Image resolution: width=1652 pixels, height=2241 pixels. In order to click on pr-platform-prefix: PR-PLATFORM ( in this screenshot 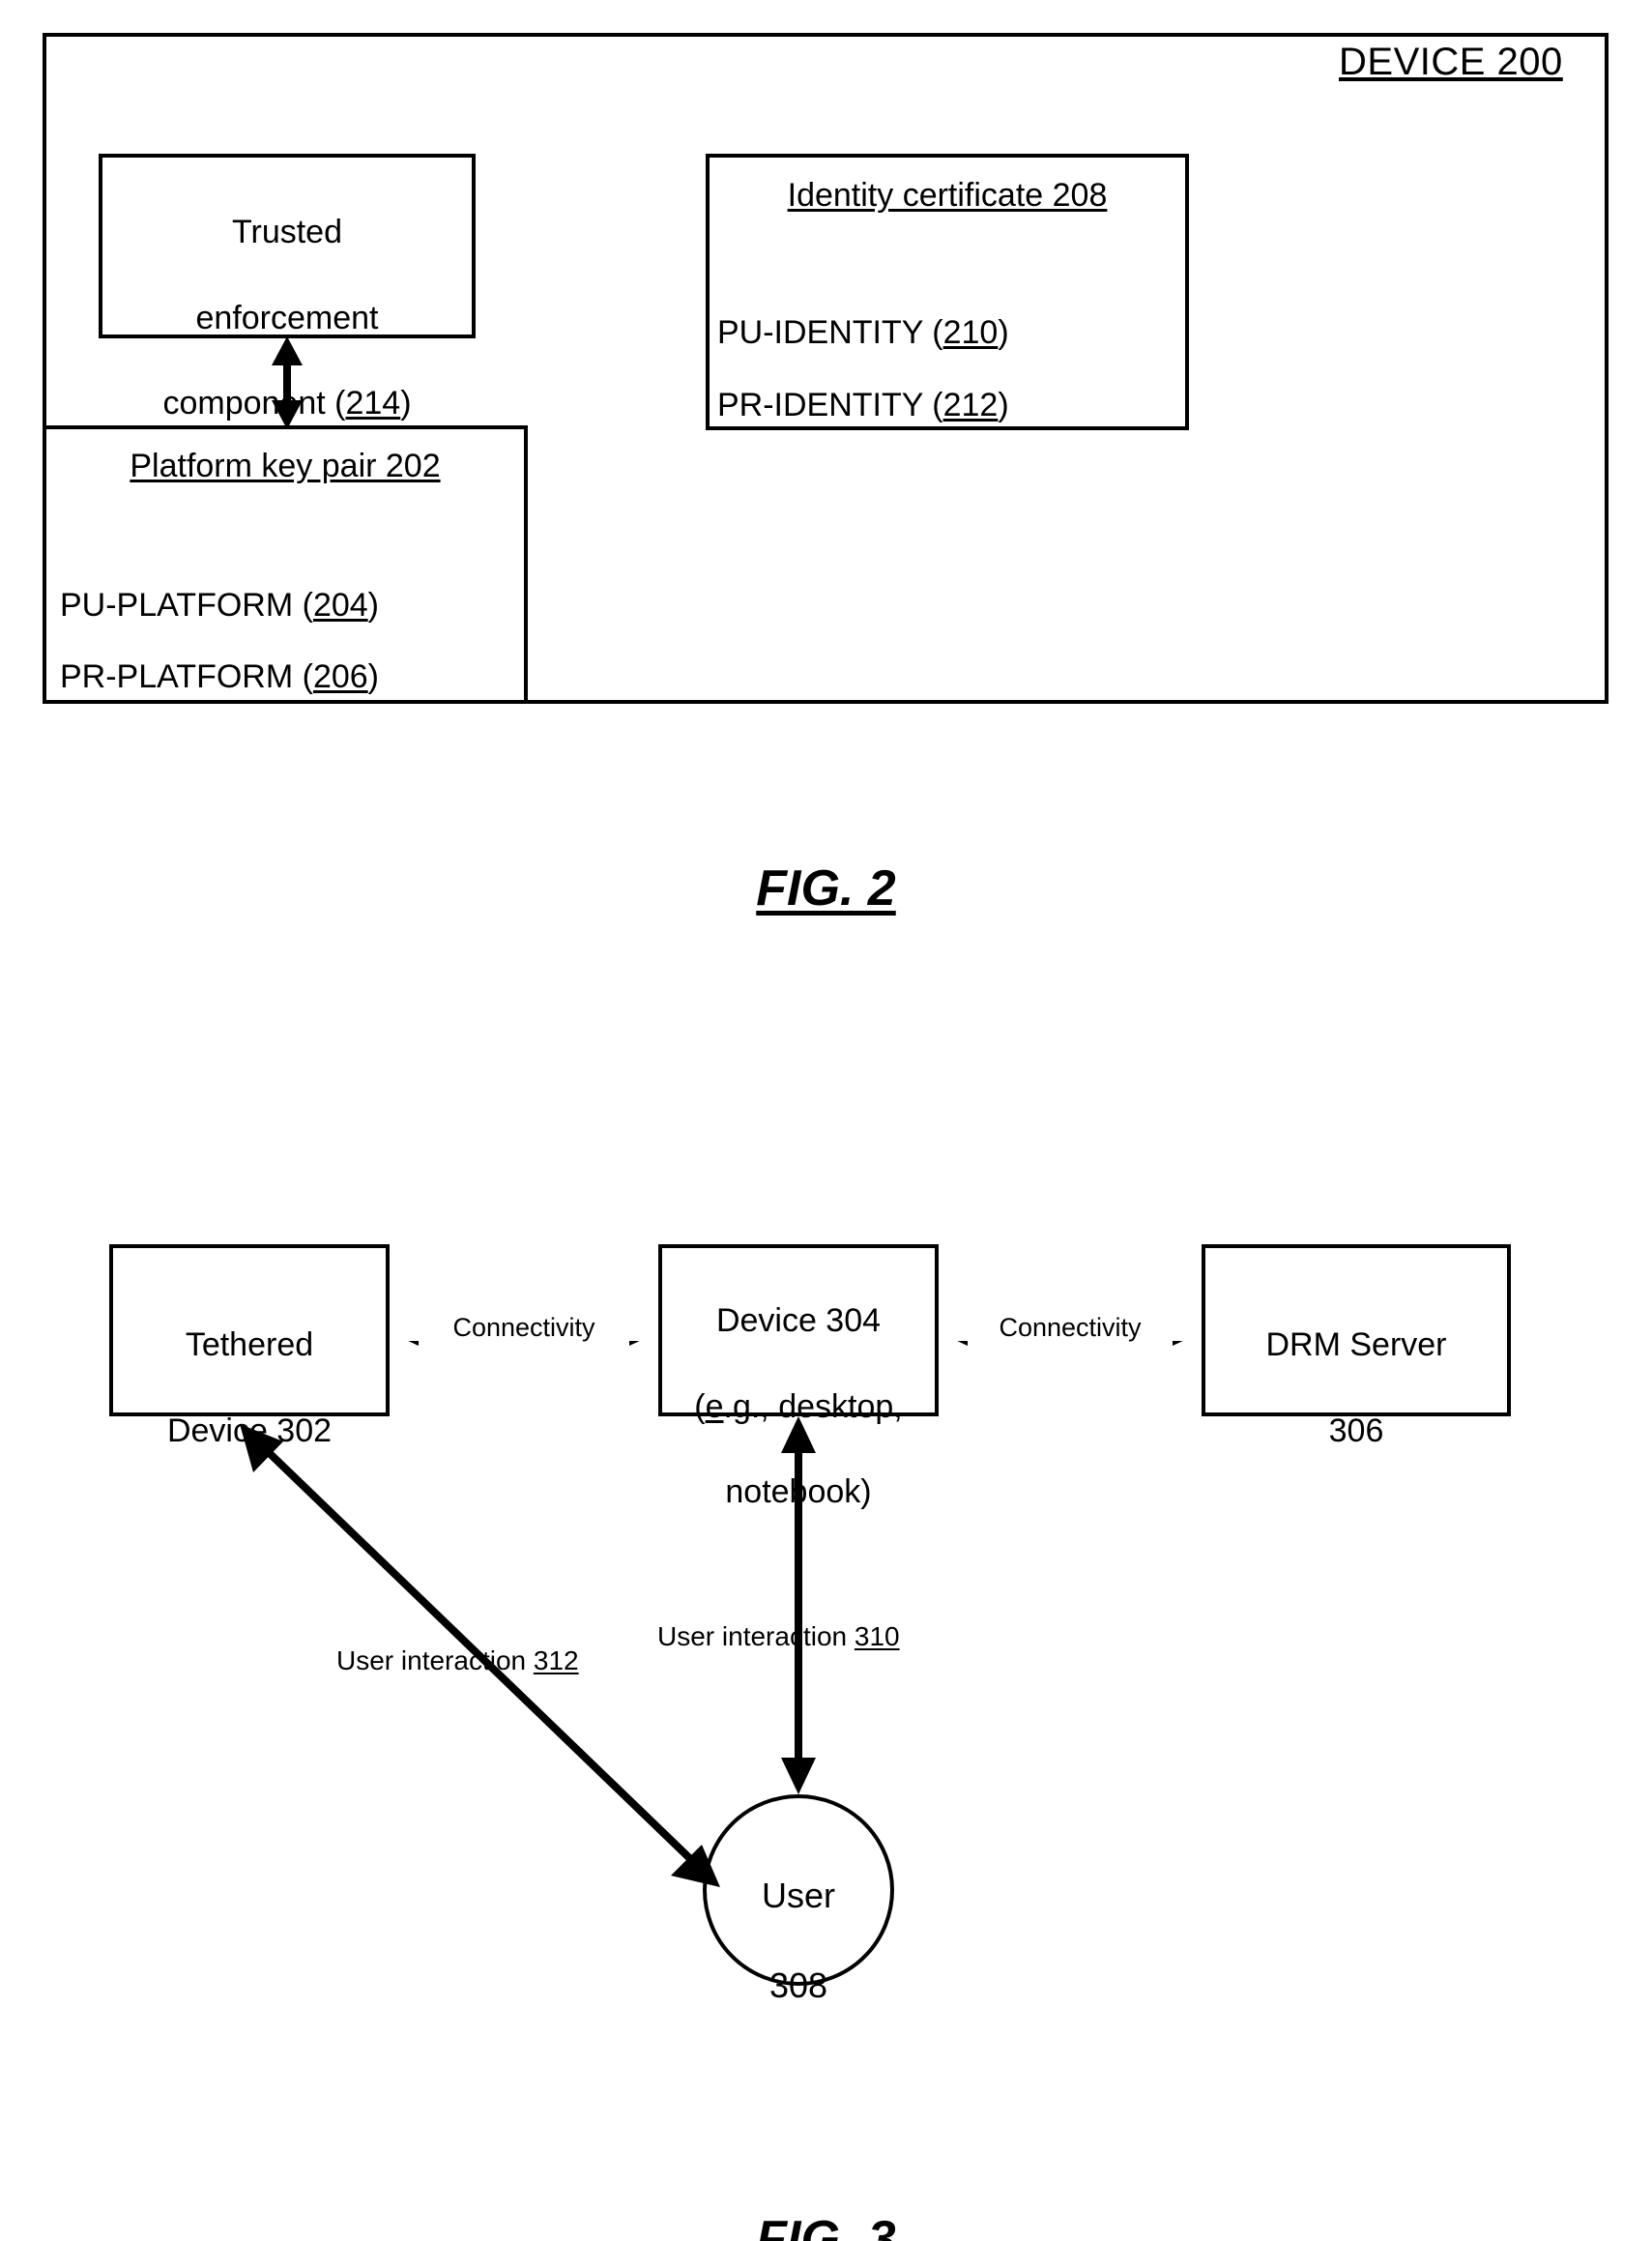, I will do `click(186, 677)`.